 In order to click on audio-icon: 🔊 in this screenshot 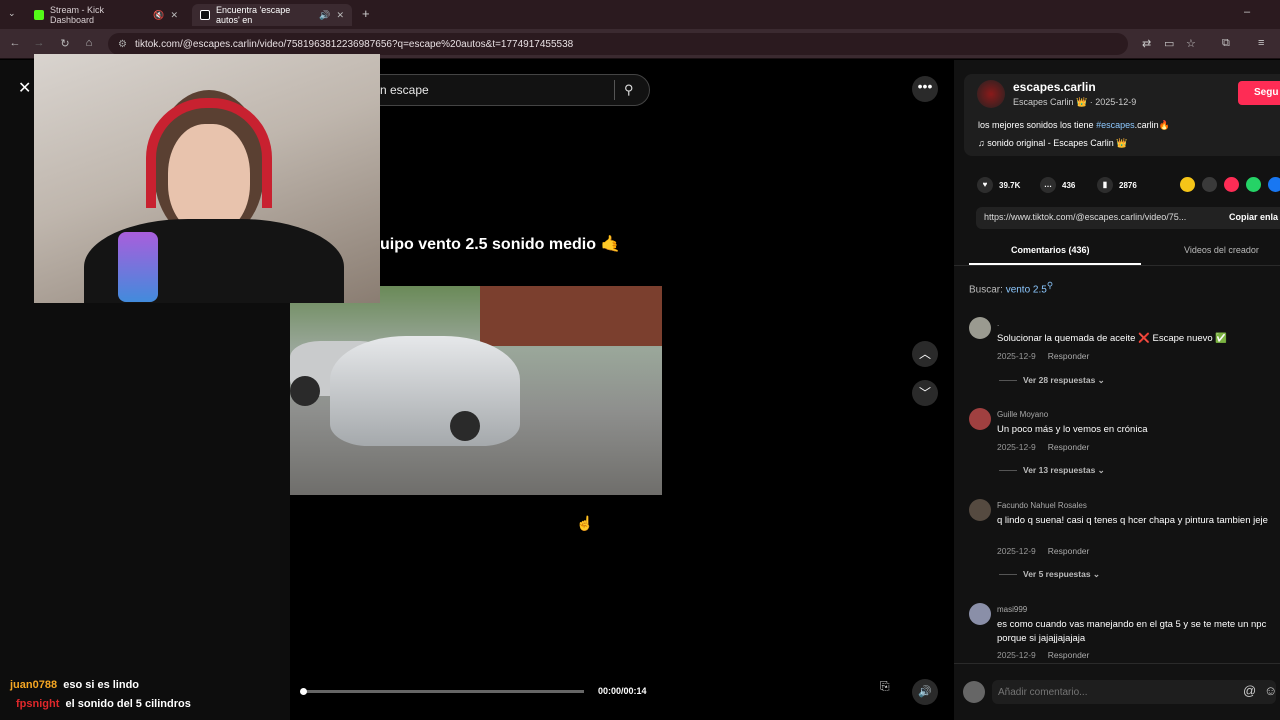, I will do `click(324, 15)`.